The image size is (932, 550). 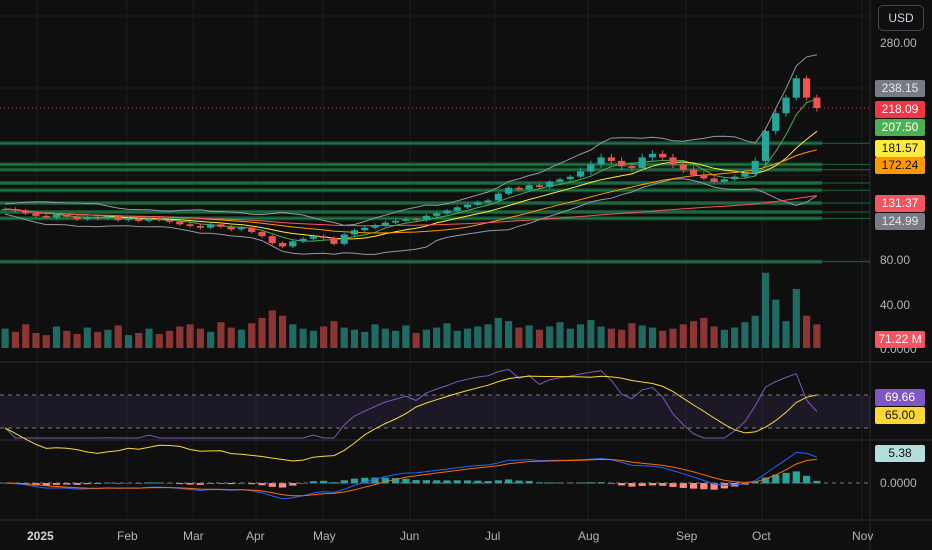 What do you see at coordinates (900, 109) in the screenshot?
I see `last-price-value-tag: 218.09` at bounding box center [900, 109].